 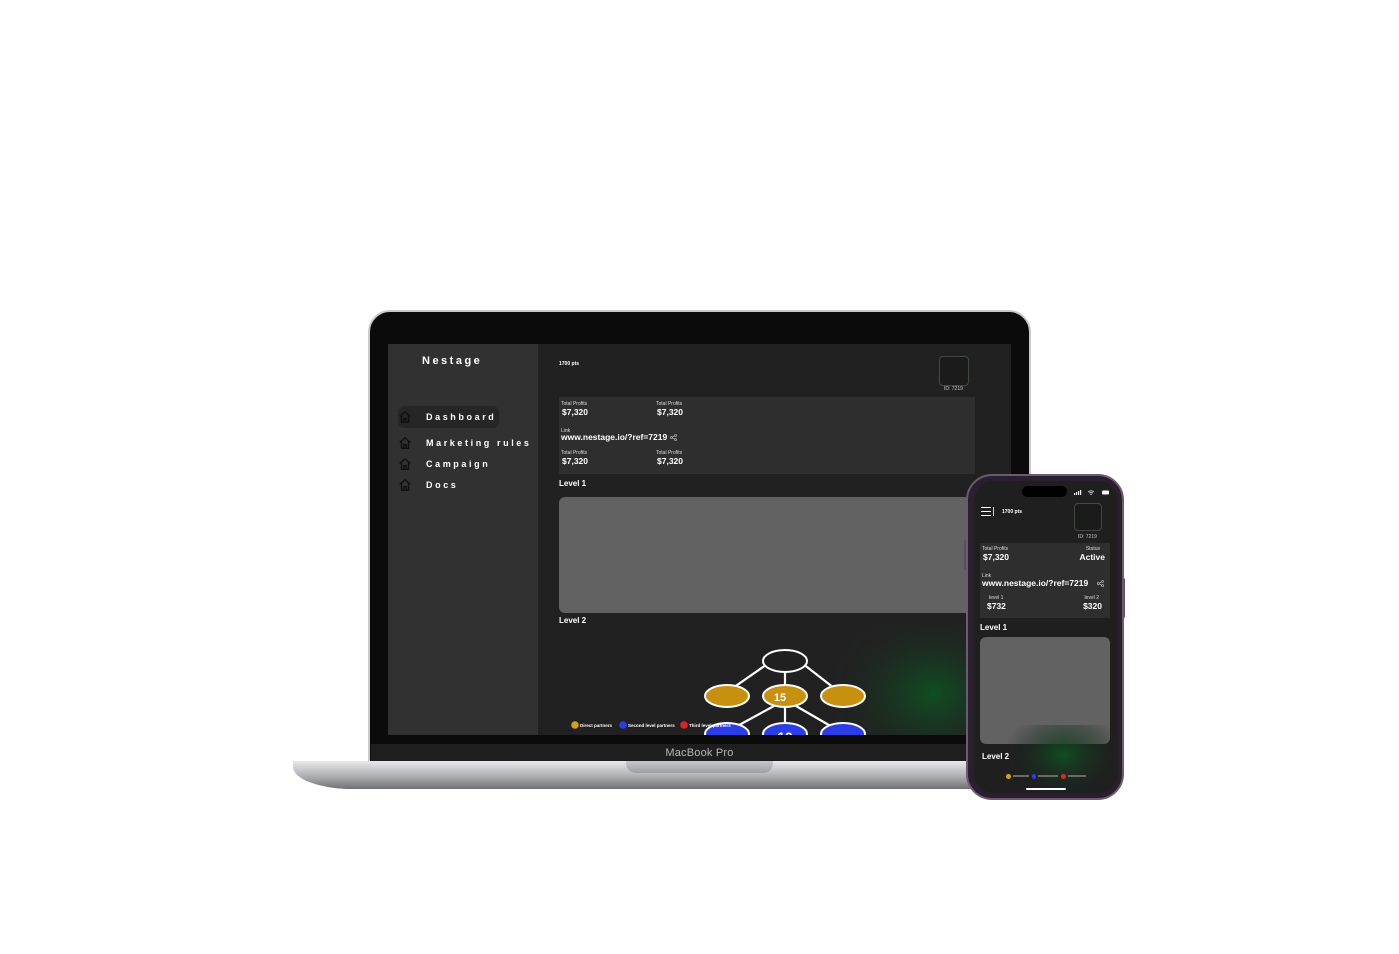 What do you see at coordinates (1091, 493) in the screenshot?
I see `status-icons` at bounding box center [1091, 493].